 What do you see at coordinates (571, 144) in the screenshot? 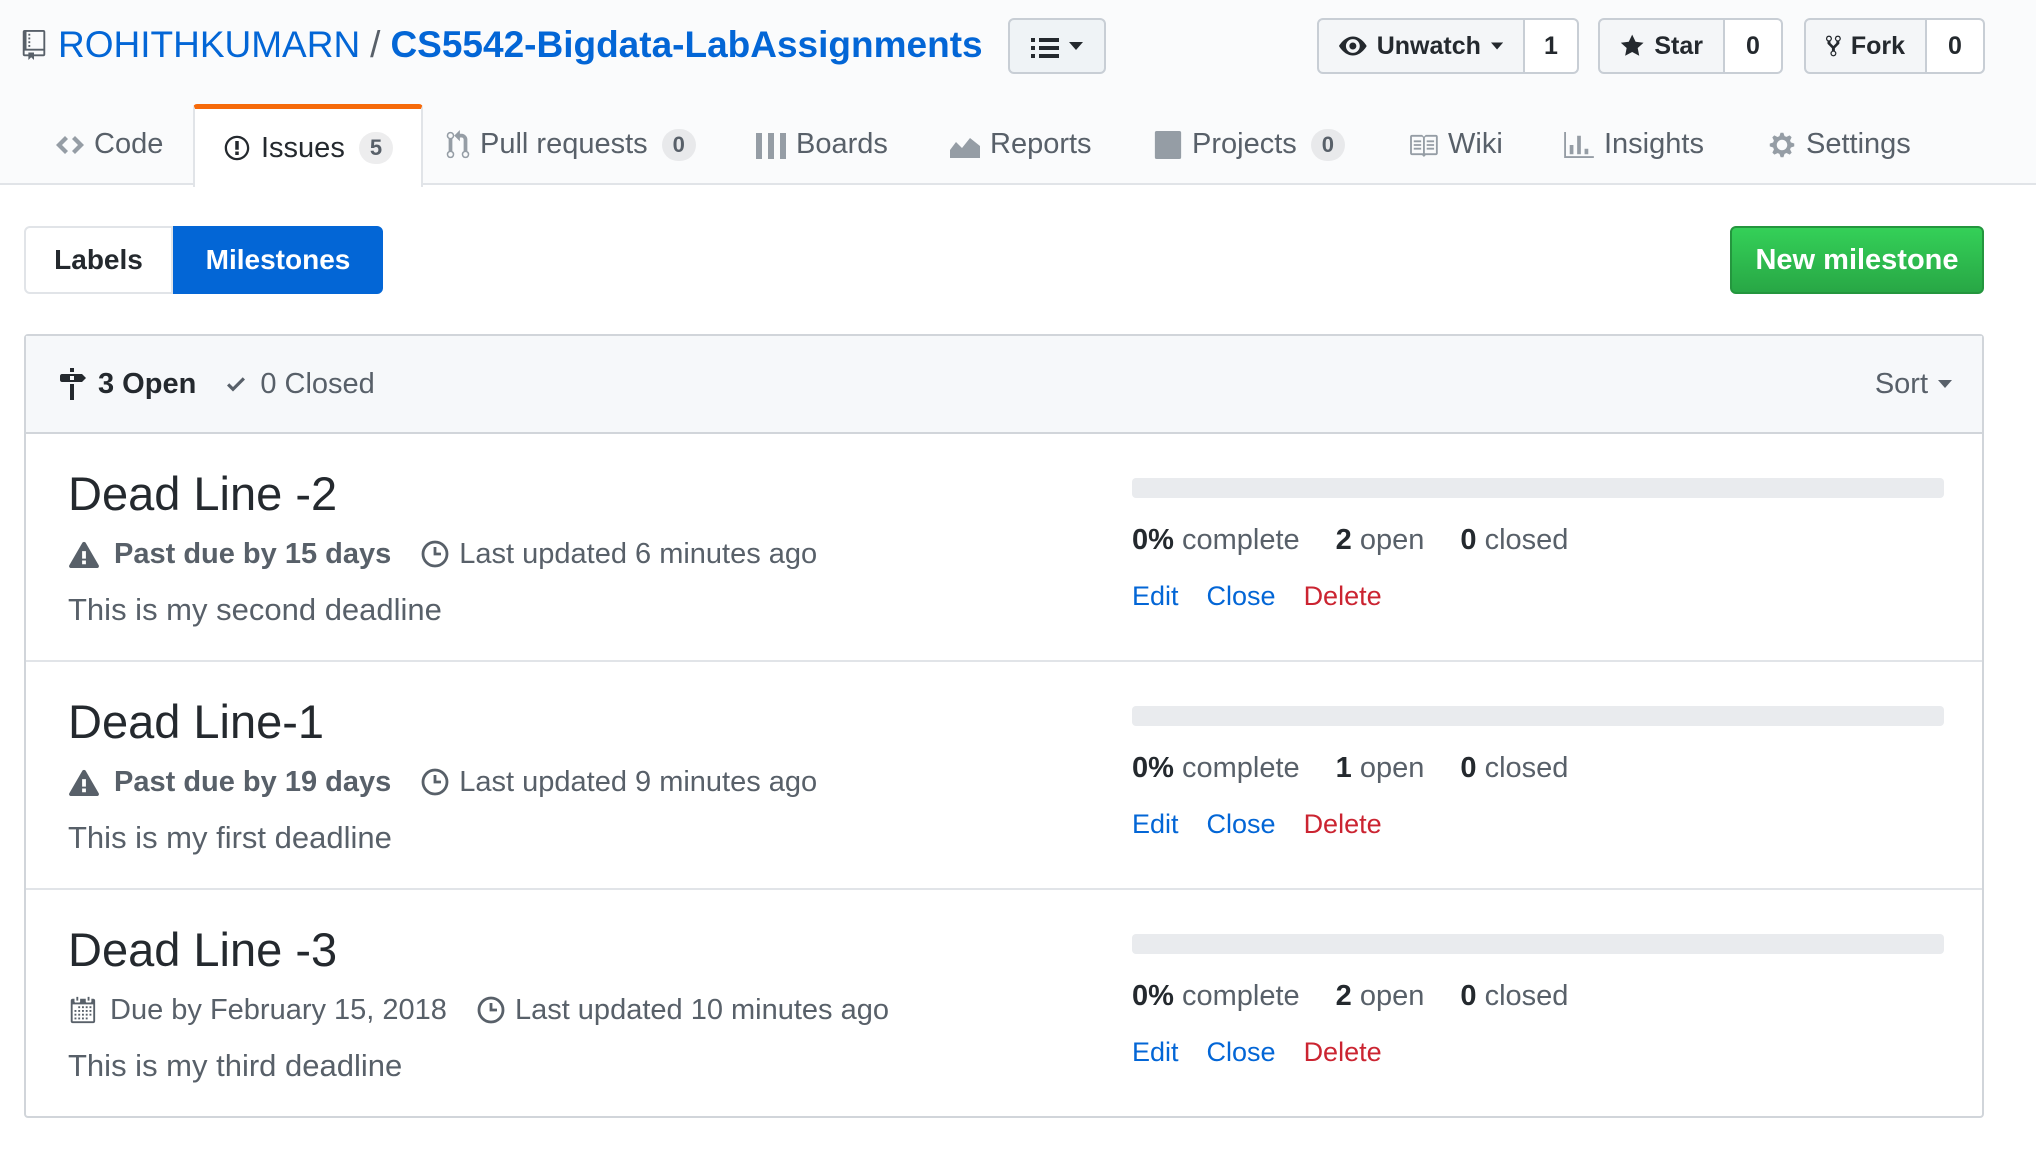
I see `tab-pull-requests: Pull requests 0` at bounding box center [571, 144].